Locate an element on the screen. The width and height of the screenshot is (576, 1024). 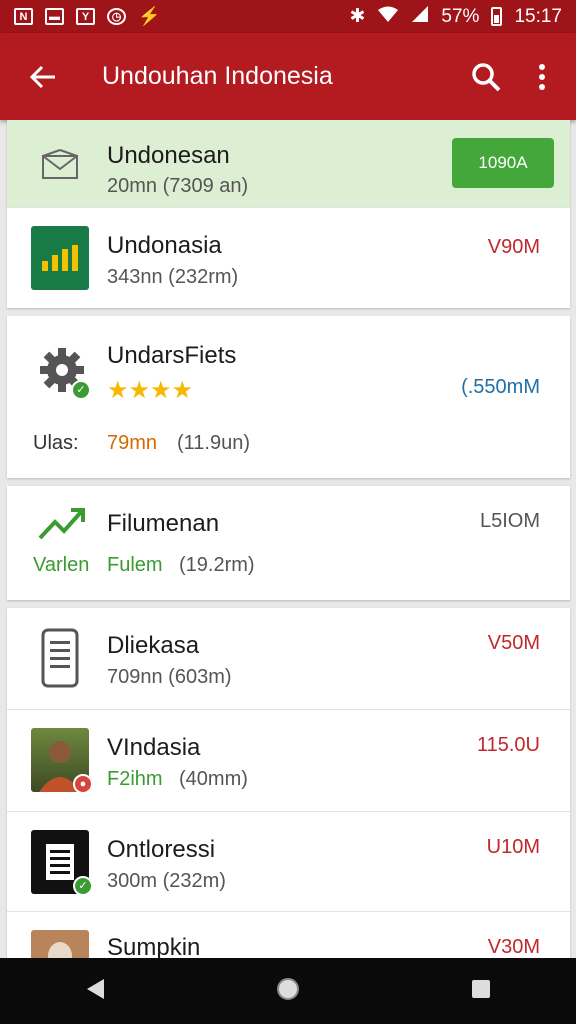
recents-square-icon is located at coordinates (480, 988).